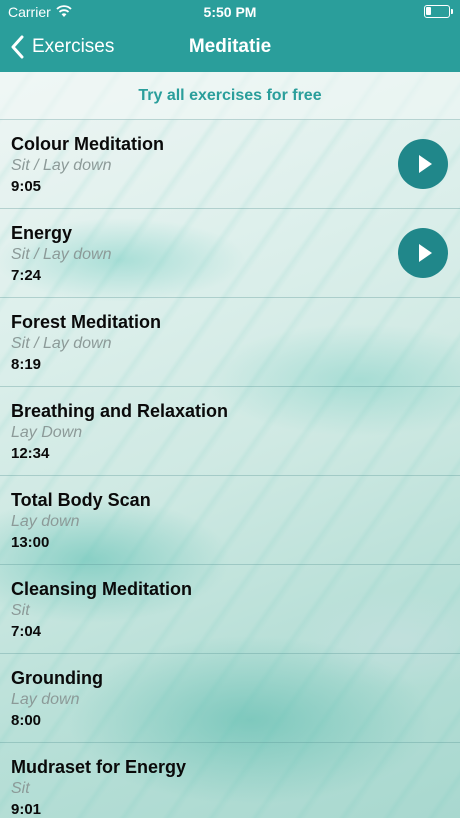 This screenshot has width=460, height=818. Describe the element at coordinates (230, 609) in the screenshot. I see `exercise-row: Cleansing Meditation Sit 7:04` at that location.